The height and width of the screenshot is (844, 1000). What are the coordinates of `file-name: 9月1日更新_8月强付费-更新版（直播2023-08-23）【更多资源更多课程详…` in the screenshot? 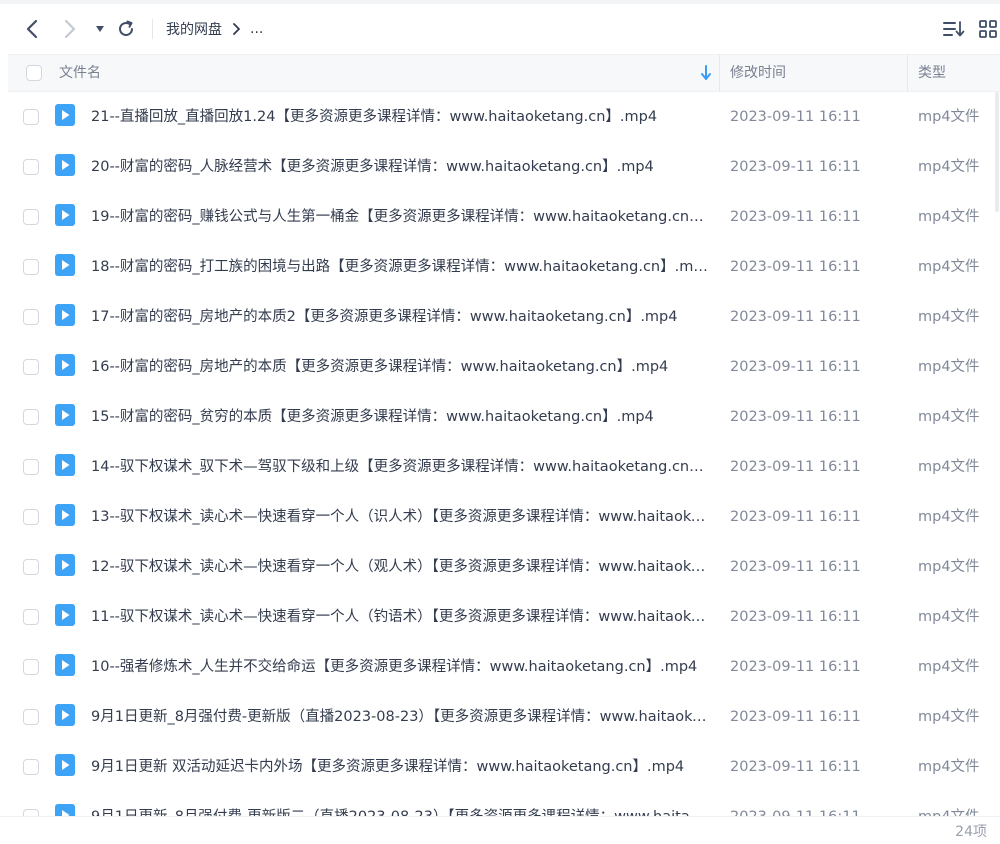 It's located at (401, 717).